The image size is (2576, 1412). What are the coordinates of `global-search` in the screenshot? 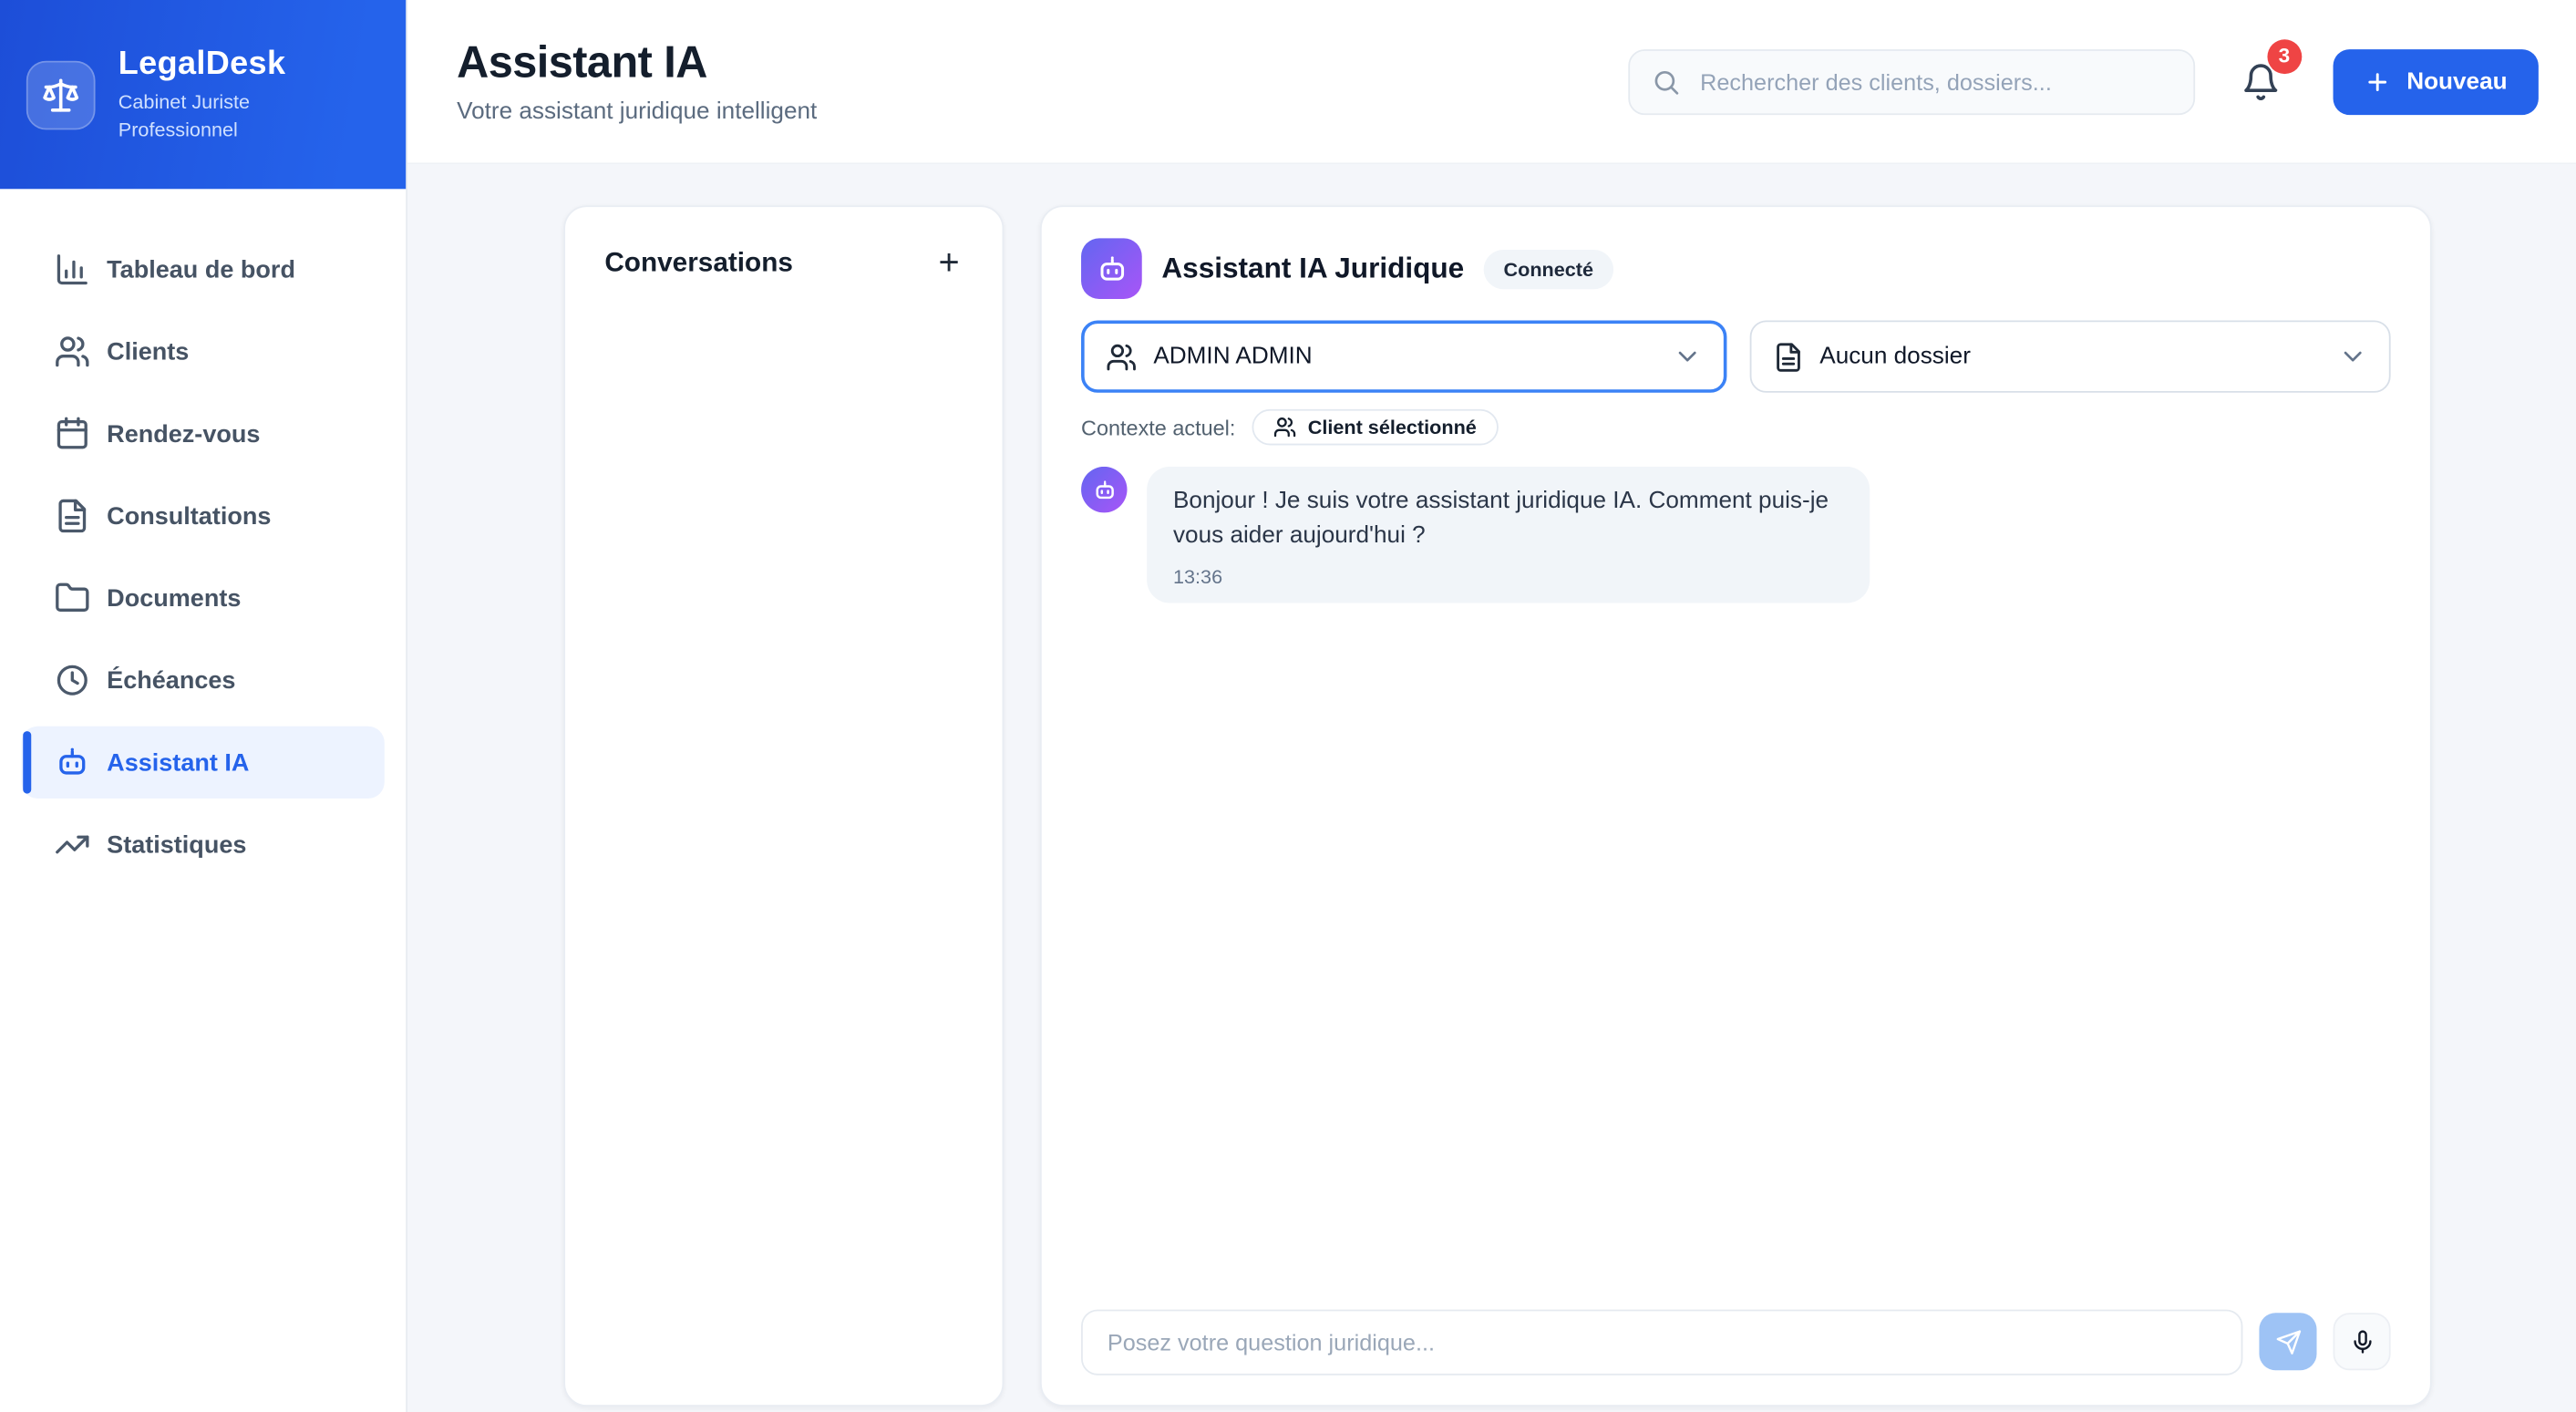 It's located at (1911, 81).